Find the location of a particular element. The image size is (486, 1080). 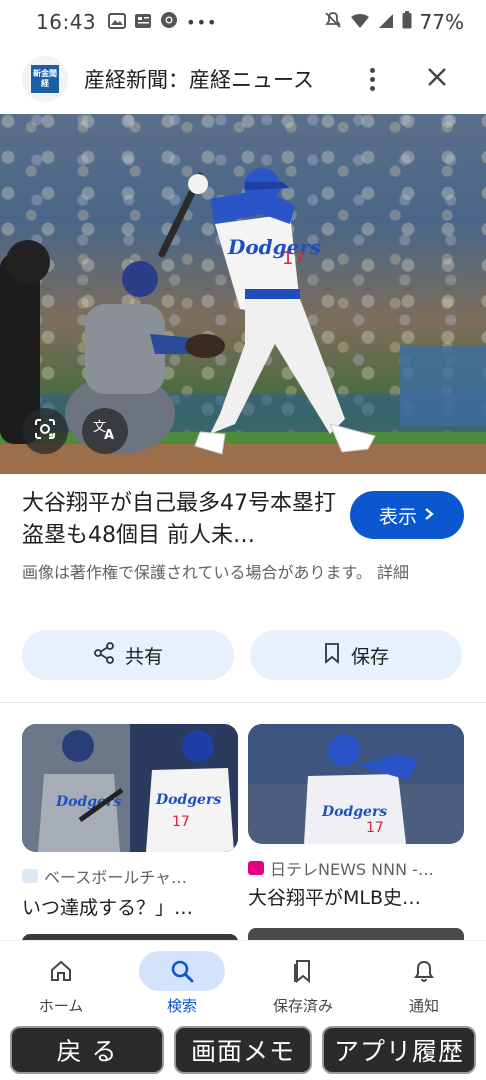

wifi-icon is located at coordinates (360, 22).